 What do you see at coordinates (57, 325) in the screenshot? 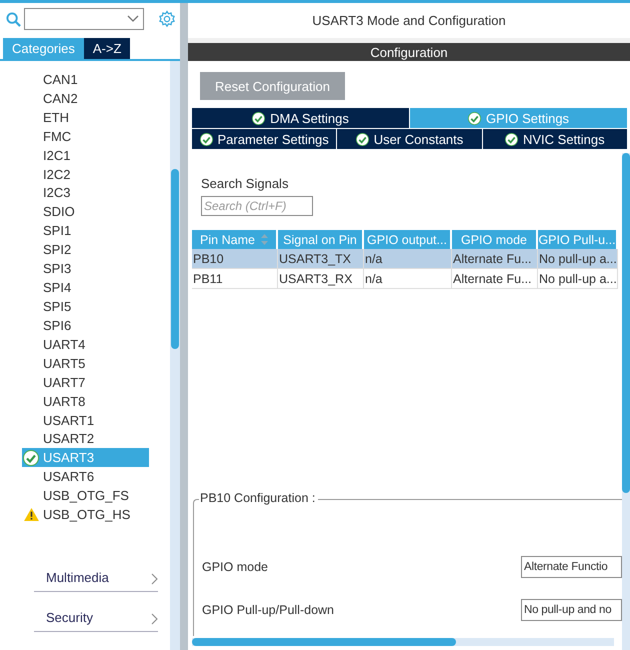
I see `peripheral-label: SPI6` at bounding box center [57, 325].